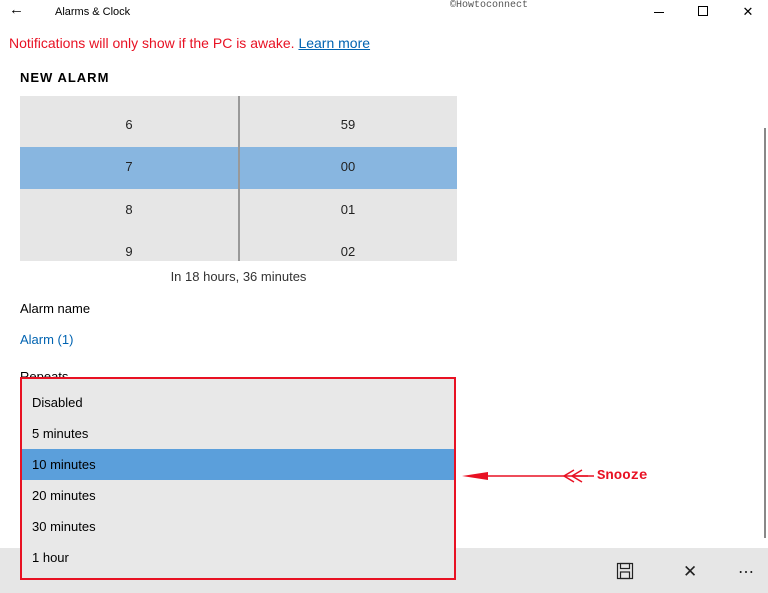 This screenshot has height=593, width=768. Describe the element at coordinates (348, 166) in the screenshot. I see `minute-option-selected: 00` at that location.